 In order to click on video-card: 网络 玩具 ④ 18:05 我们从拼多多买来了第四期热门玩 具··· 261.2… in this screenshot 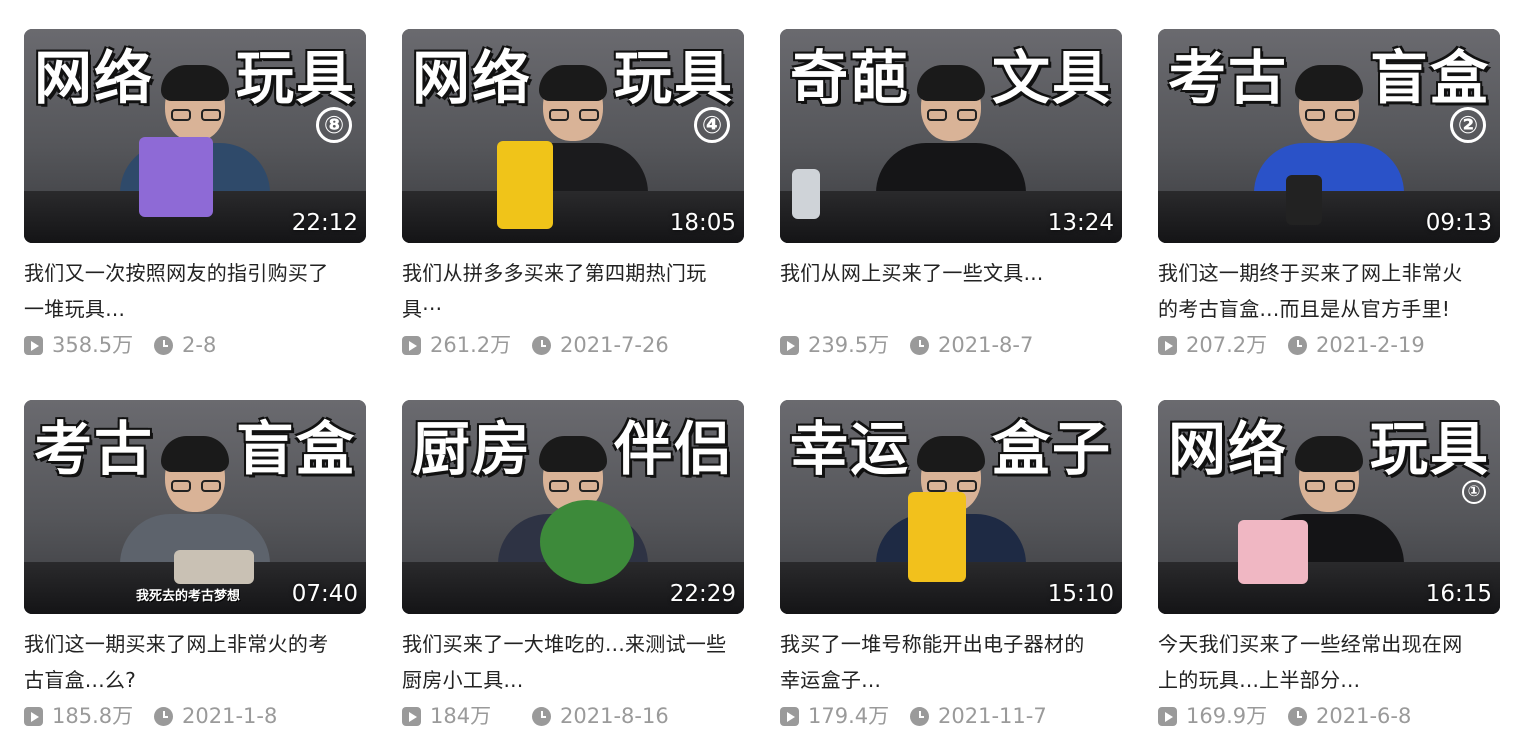, I will do `click(573, 204)`.